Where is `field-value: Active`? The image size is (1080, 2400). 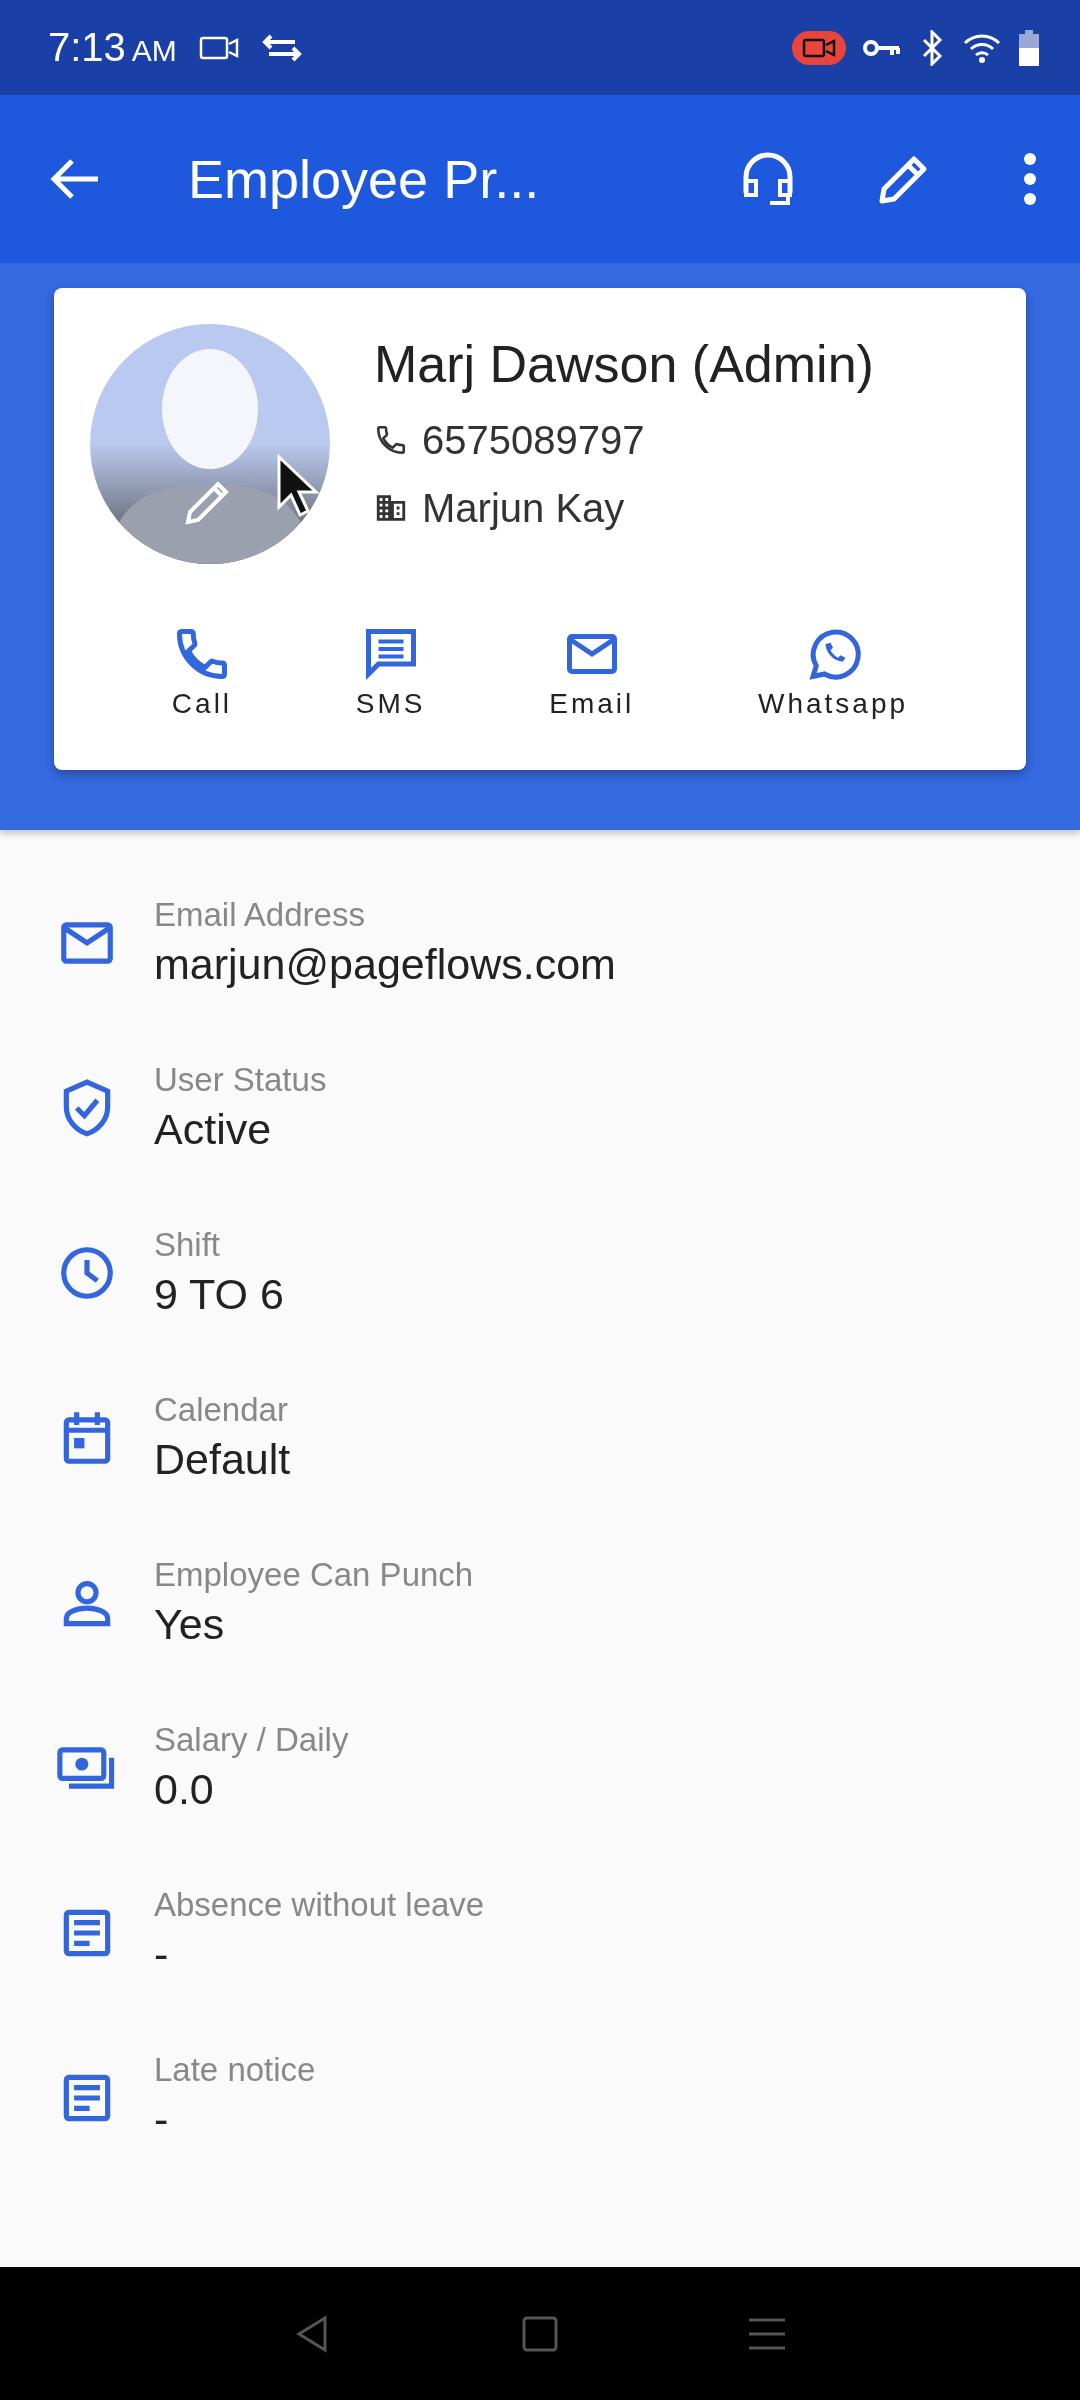 field-value: Active is located at coordinates (213, 1129).